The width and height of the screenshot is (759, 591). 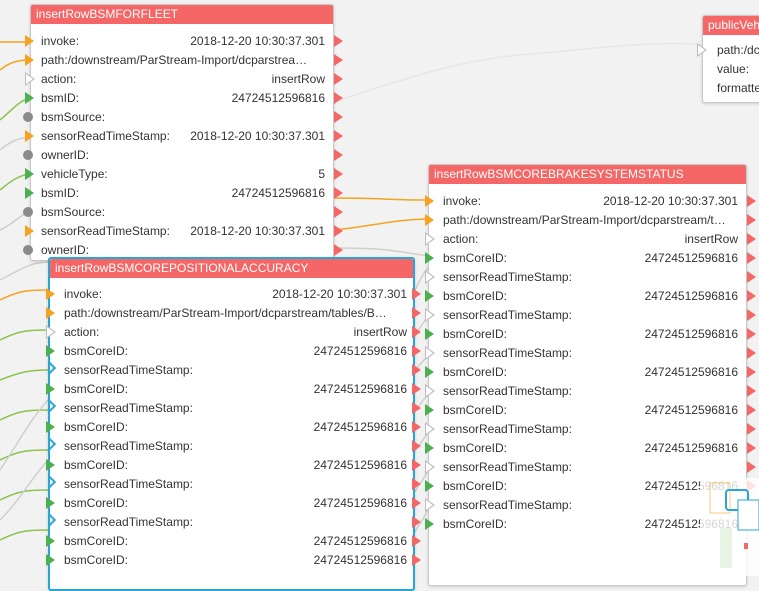 What do you see at coordinates (731, 25) in the screenshot?
I see `node-title: publicVeh` at bounding box center [731, 25].